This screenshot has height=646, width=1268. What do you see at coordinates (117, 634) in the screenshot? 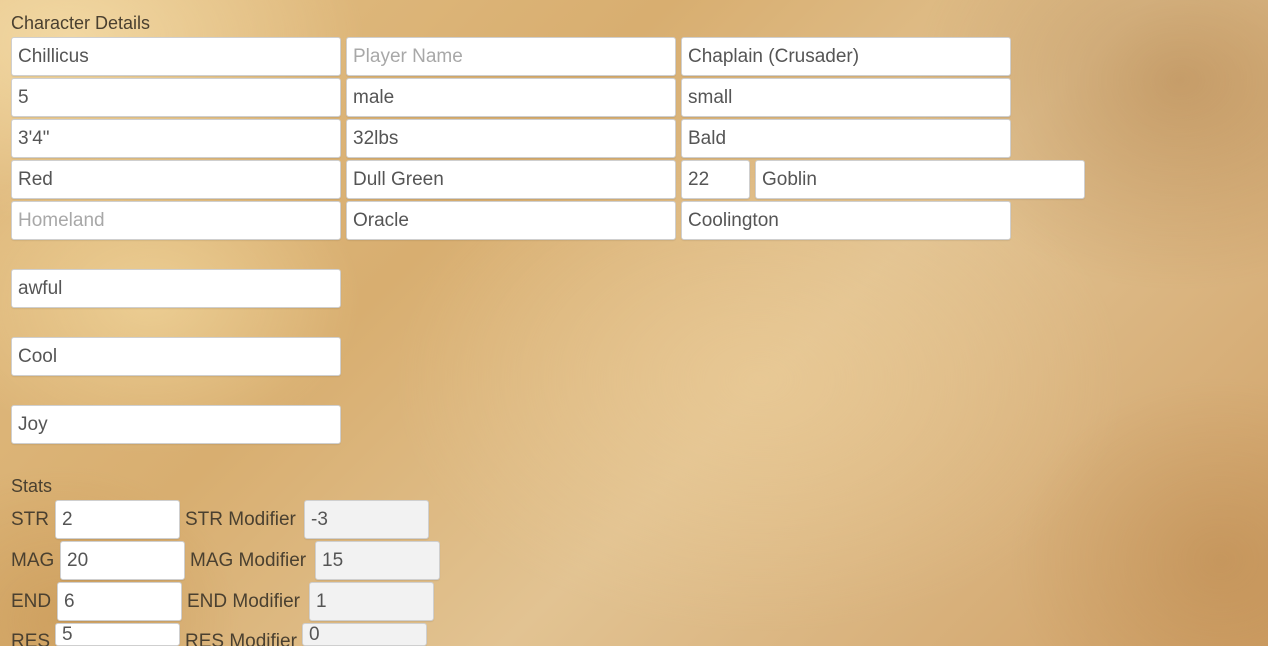
I see `res-value-field` at bounding box center [117, 634].